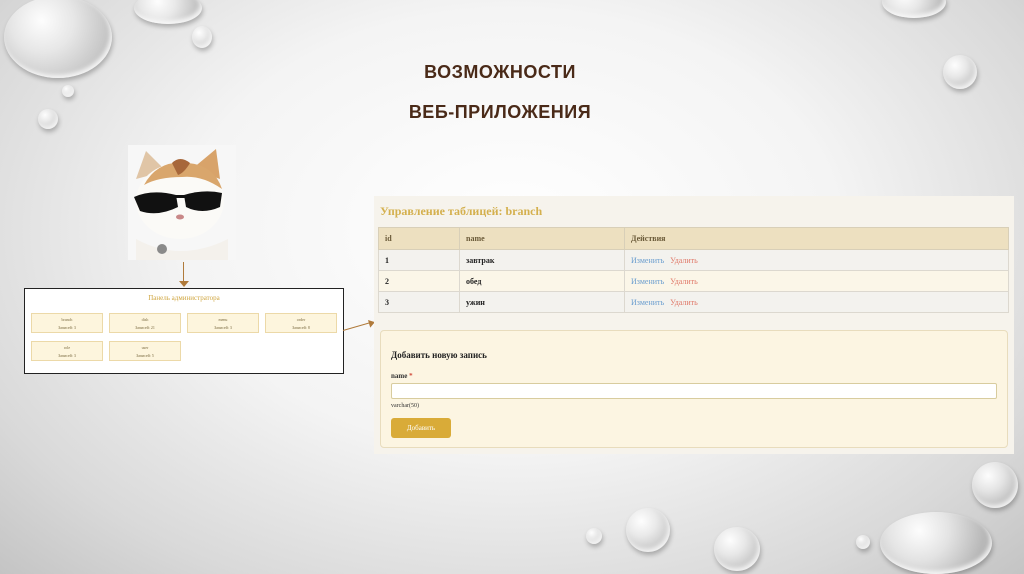 Image resolution: width=1024 pixels, height=574 pixels. I want to click on admin-card-count: Записей: 5, so click(145, 355).